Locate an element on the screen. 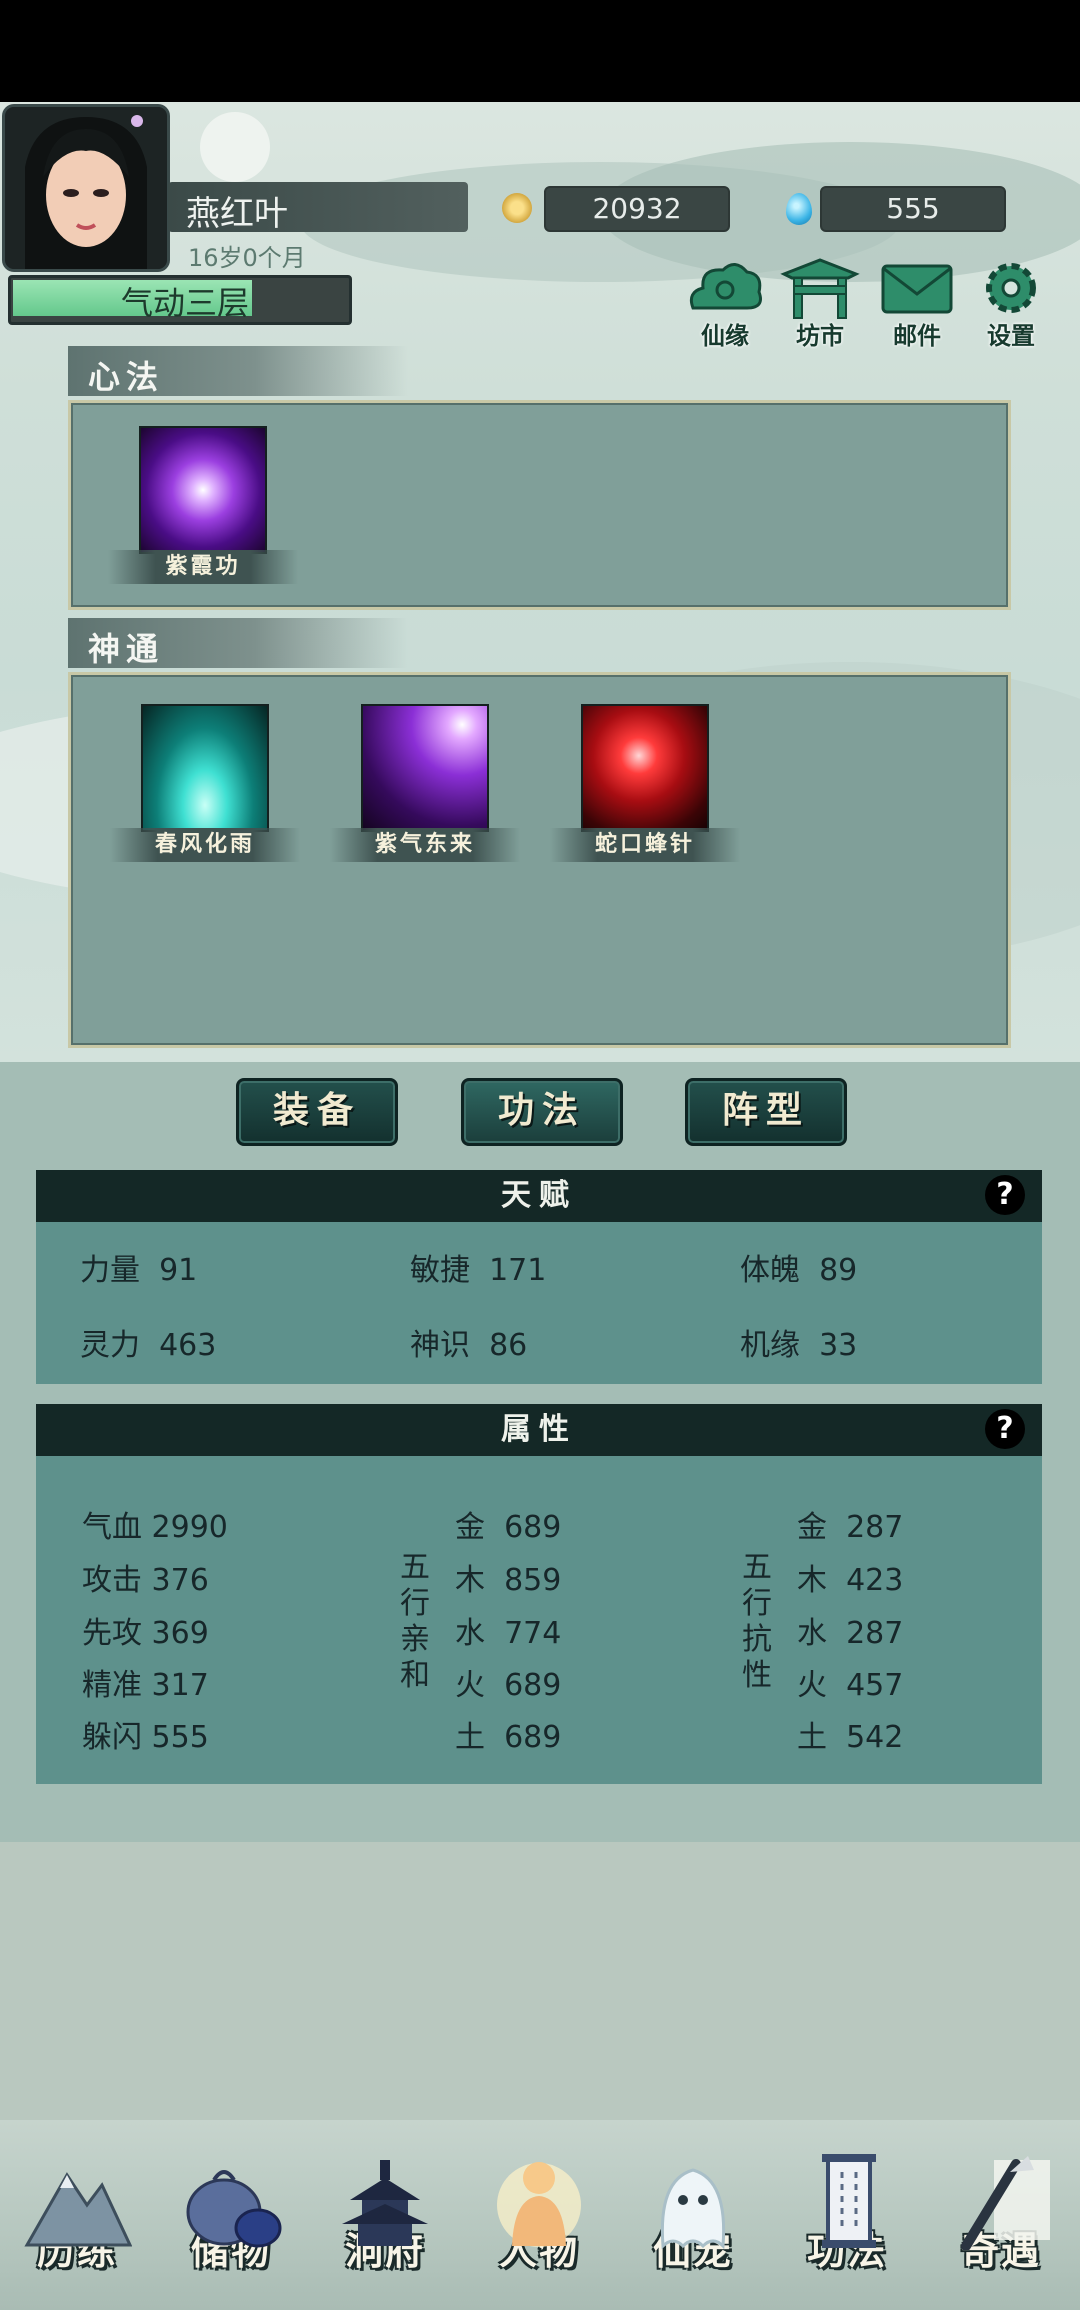 This screenshot has height=2310, width=1080. talent-stat: 敏捷 171 is located at coordinates (478, 1270).